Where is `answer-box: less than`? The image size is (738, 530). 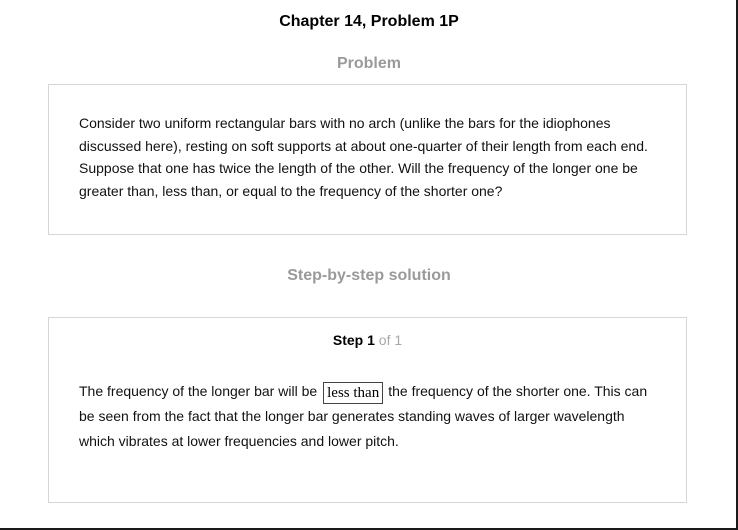 answer-box: less than is located at coordinates (353, 393).